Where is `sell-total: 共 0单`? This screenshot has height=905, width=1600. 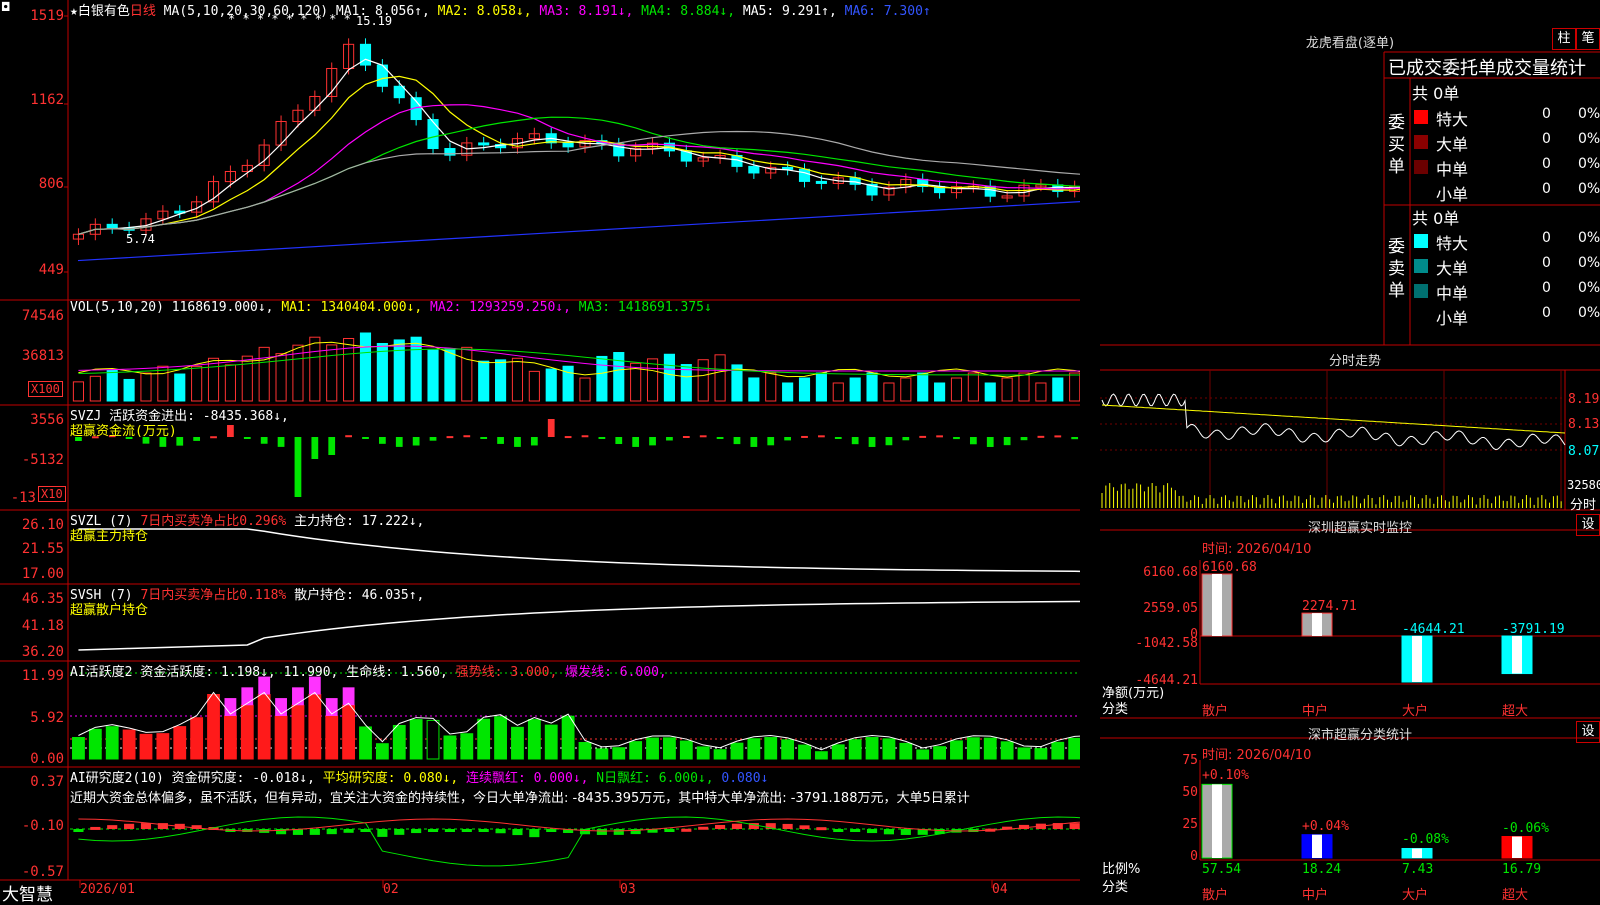
sell-total: 共 0单 is located at coordinates (1436, 218).